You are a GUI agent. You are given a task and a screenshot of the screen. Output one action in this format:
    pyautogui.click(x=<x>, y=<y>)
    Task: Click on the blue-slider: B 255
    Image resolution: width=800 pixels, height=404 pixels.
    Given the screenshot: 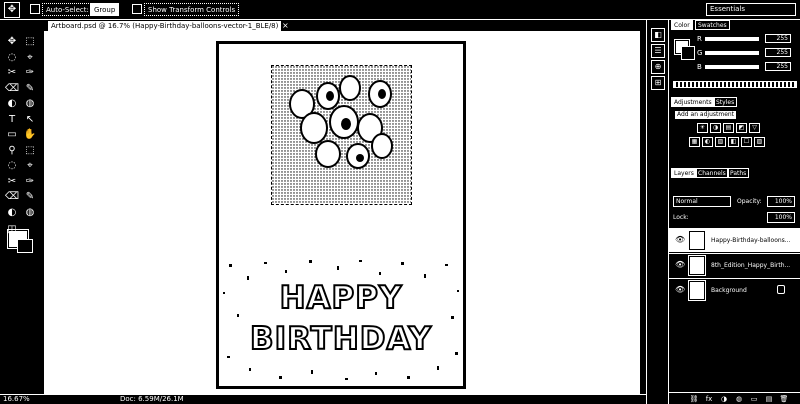 What is the action you would take?
    pyautogui.click(x=747, y=67)
    